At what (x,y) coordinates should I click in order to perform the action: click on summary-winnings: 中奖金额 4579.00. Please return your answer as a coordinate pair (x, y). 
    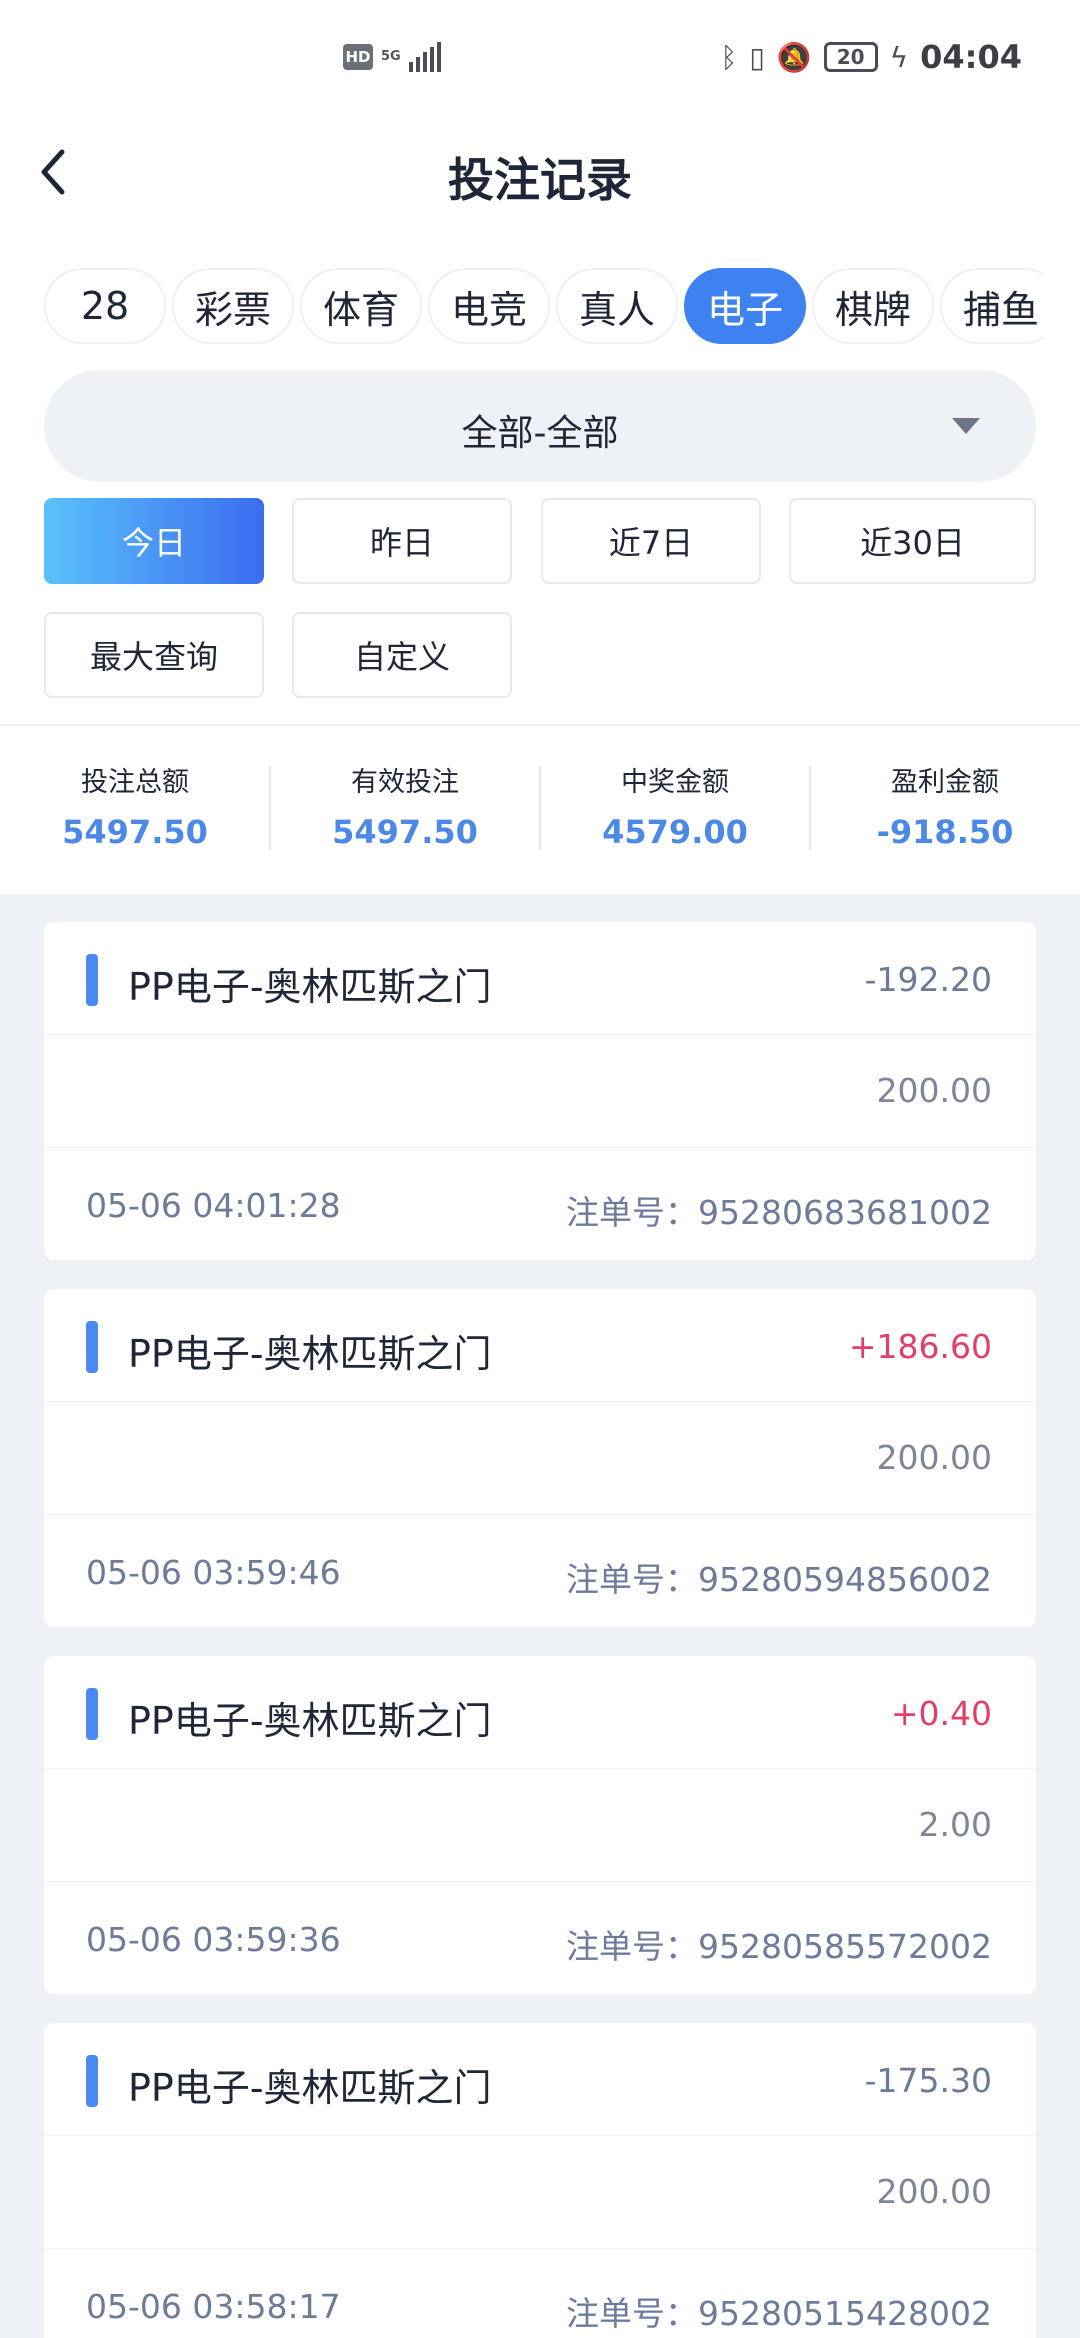
    Looking at the image, I should click on (675, 805).